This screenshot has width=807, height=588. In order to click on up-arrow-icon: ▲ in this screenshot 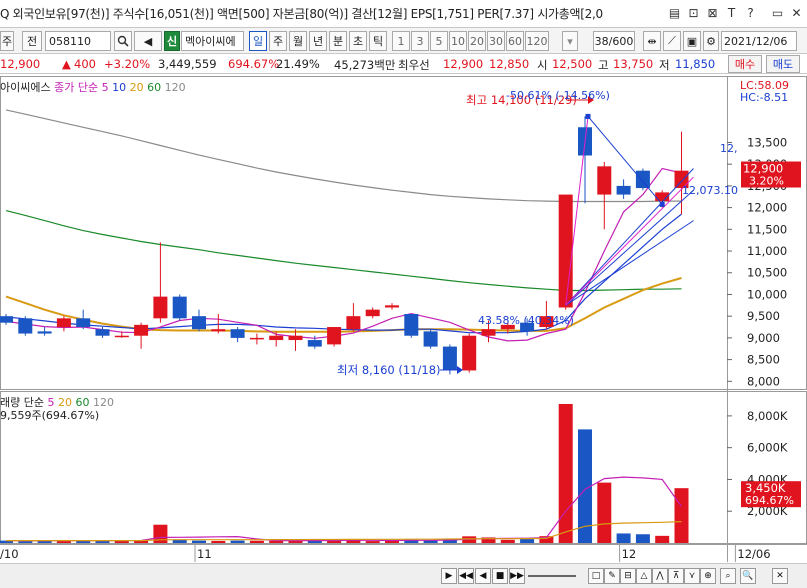, I will do `click(66, 64)`.